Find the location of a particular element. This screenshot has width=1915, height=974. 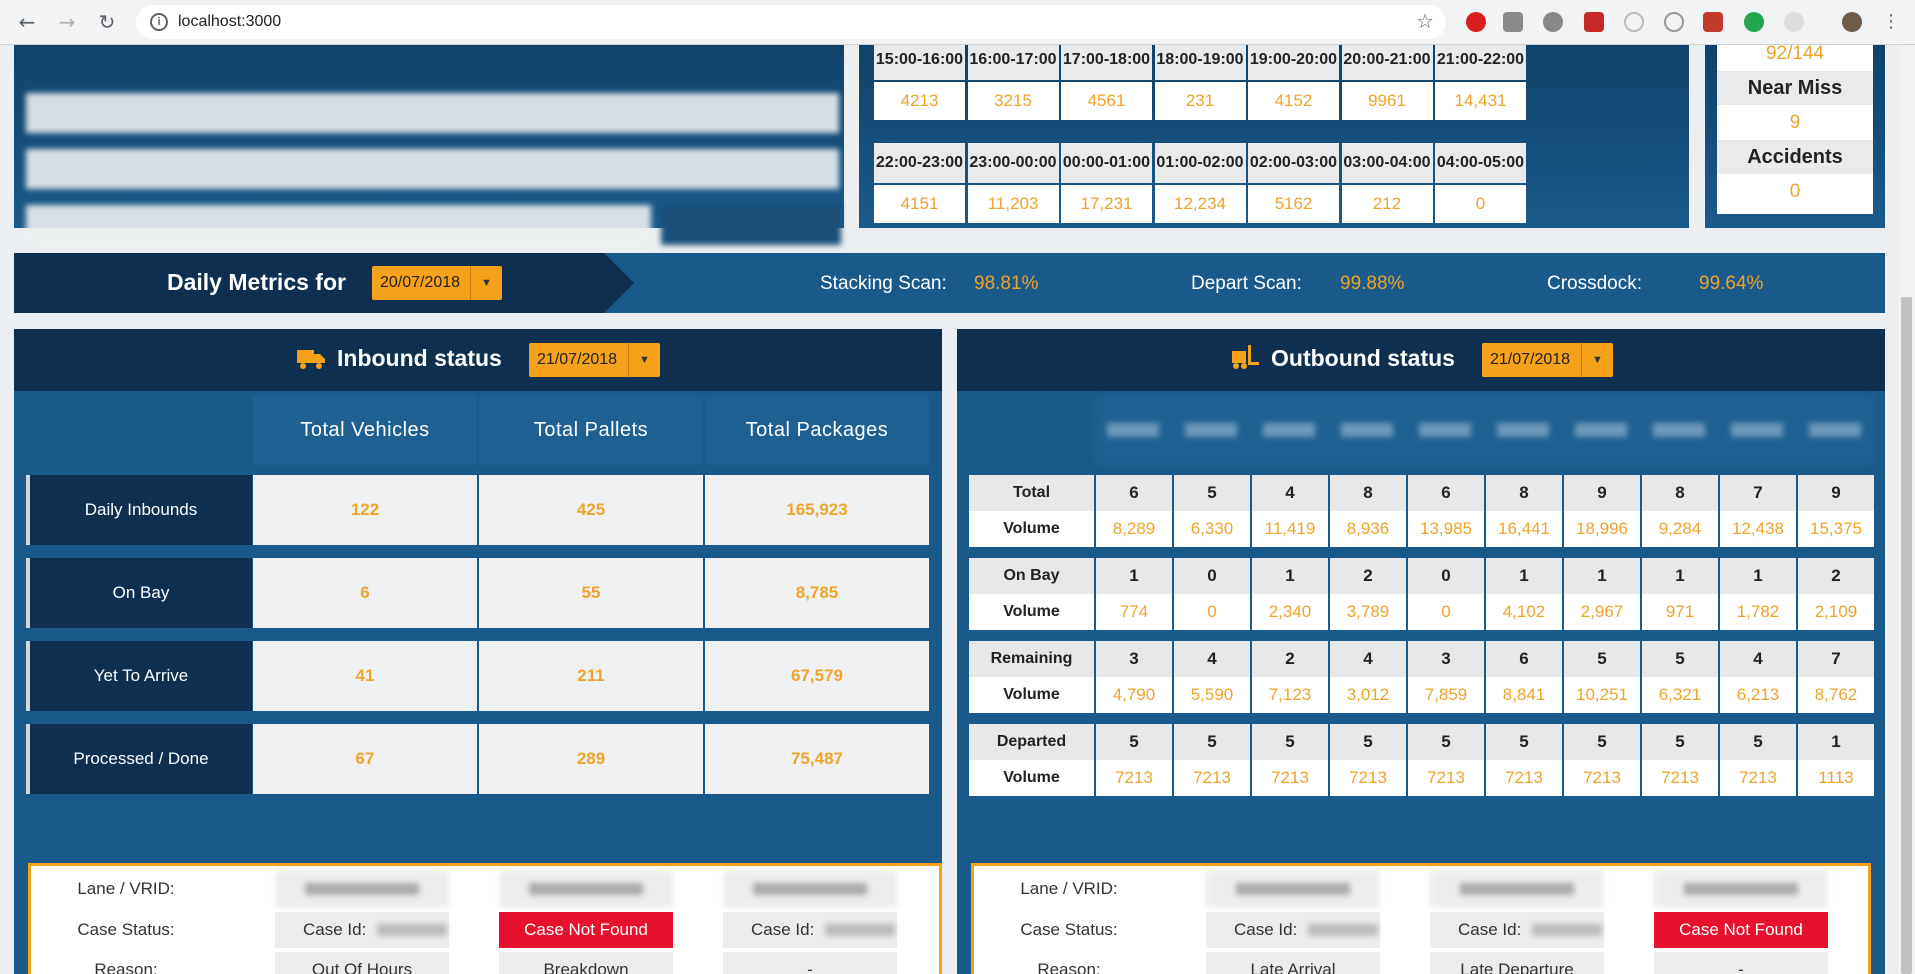

hour-slot-value: 5162 is located at coordinates (1293, 204).